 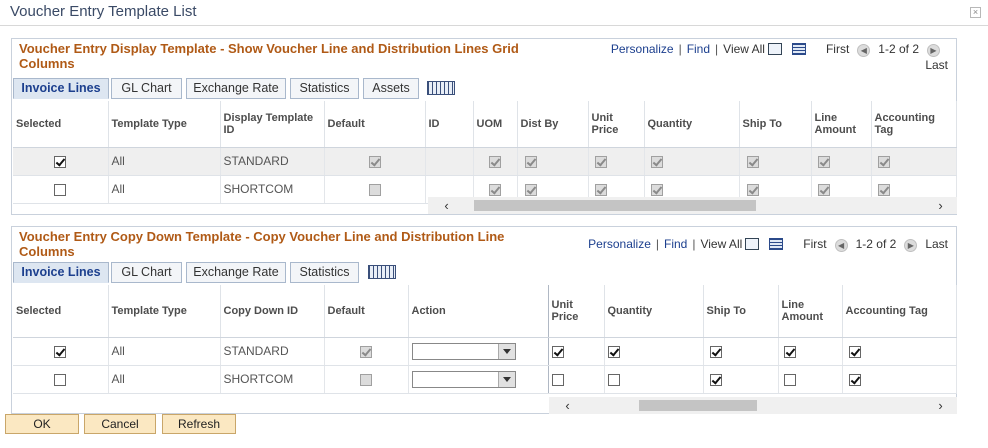 What do you see at coordinates (936, 65) in the screenshot?
I see `last-label: Last` at bounding box center [936, 65].